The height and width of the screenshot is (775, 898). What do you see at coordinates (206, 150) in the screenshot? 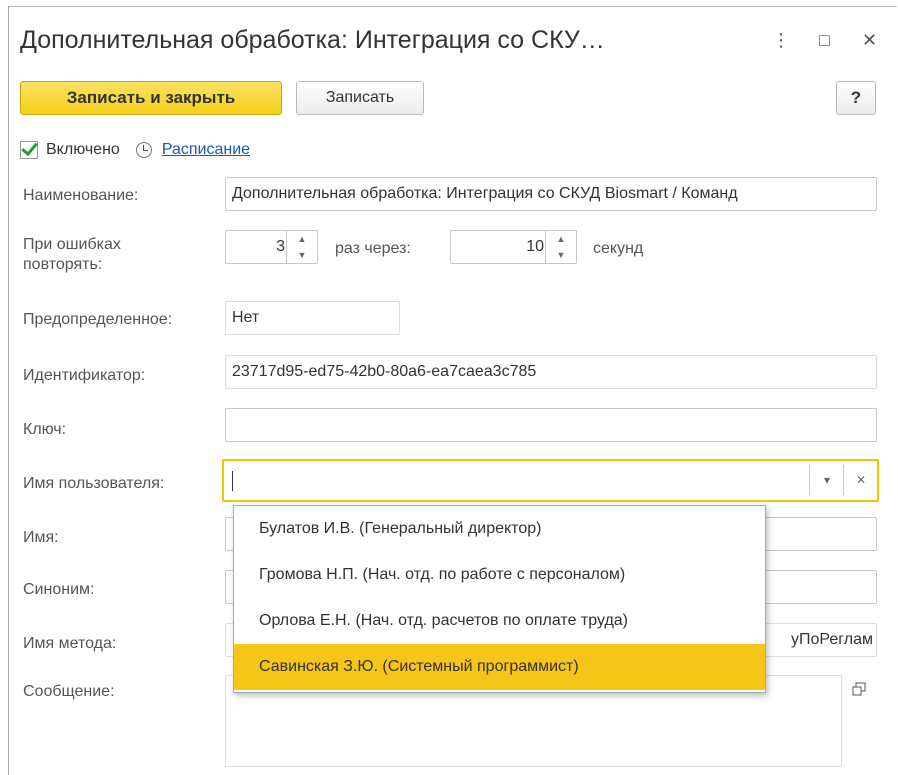
I see `schedule-link: Расписание` at bounding box center [206, 150].